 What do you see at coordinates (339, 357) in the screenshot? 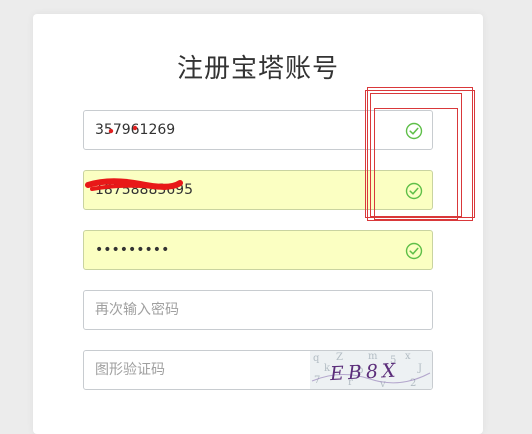
I see `svg-text: Z` at bounding box center [339, 357].